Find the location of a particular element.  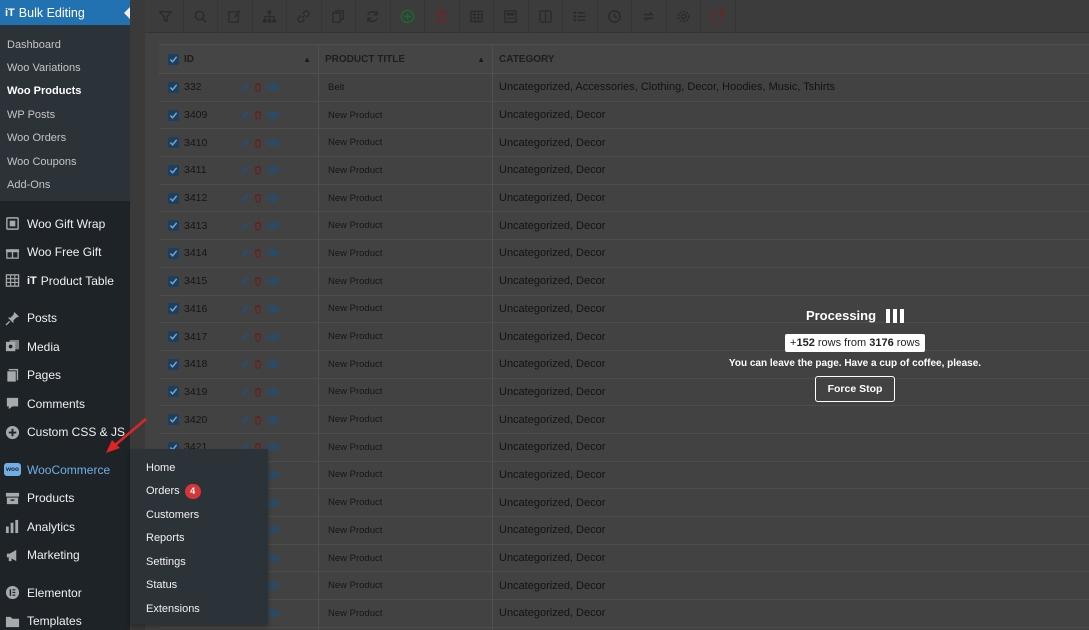

table-row: 3420 New Product Uncategorized, Decor is located at coordinates (624, 420).